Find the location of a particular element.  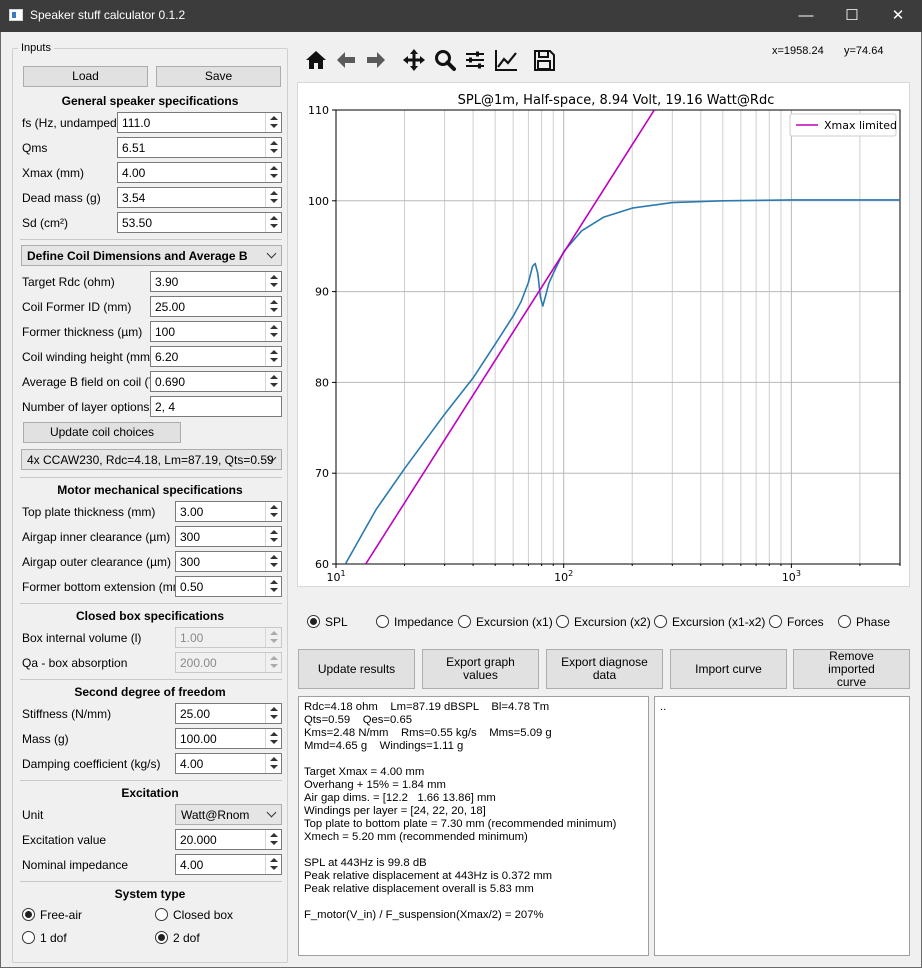

closed-box-spec-spinbox: 1.00 is located at coordinates (228, 637).